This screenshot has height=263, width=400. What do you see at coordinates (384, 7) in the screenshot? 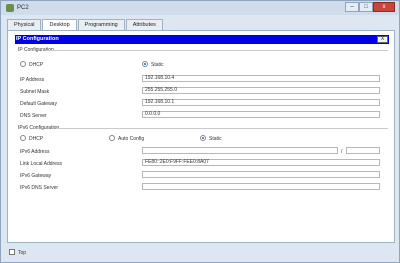
I see `close-window-button: x` at bounding box center [384, 7].